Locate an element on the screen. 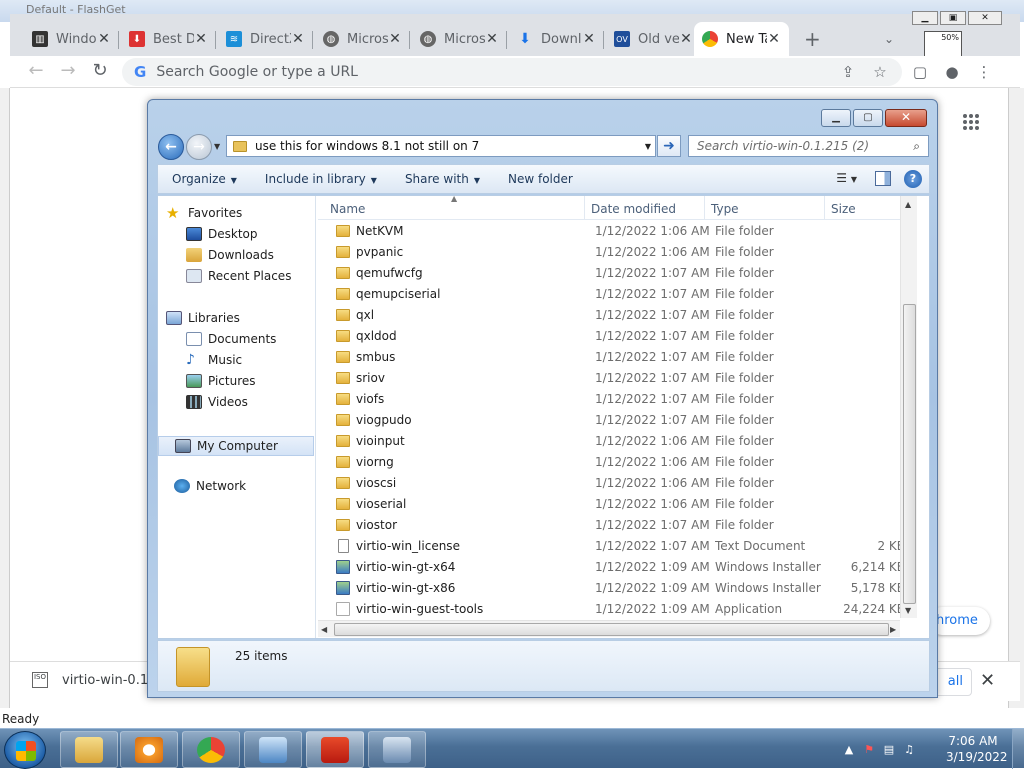 The image size is (1024, 769). column-date: Date modified is located at coordinates (633, 209).